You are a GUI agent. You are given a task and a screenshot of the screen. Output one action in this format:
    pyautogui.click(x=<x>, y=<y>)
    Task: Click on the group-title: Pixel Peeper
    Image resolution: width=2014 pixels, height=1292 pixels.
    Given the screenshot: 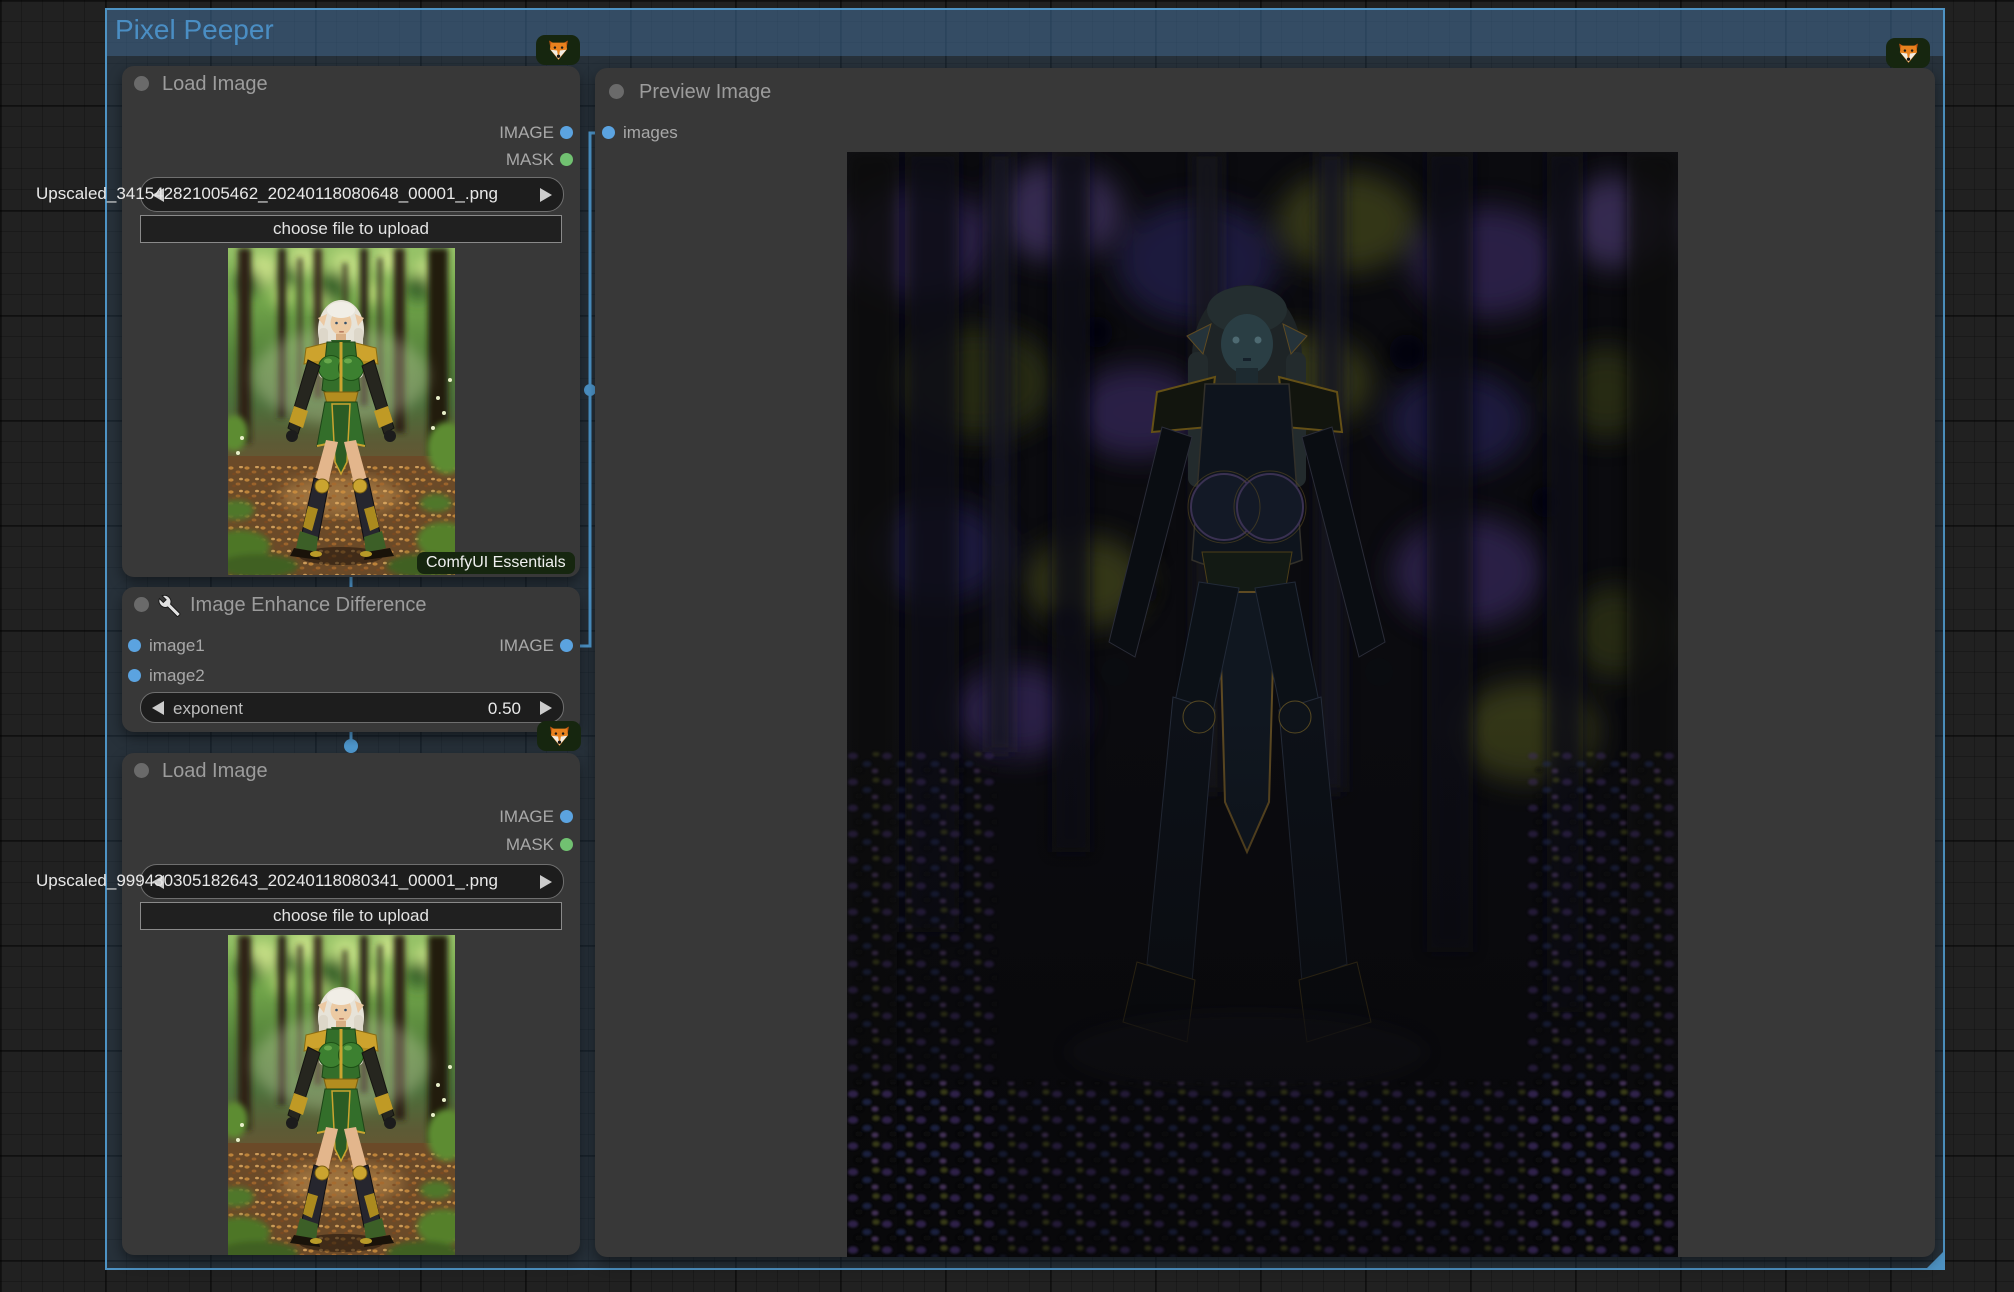 What is the action you would take?
    pyautogui.click(x=194, y=29)
    